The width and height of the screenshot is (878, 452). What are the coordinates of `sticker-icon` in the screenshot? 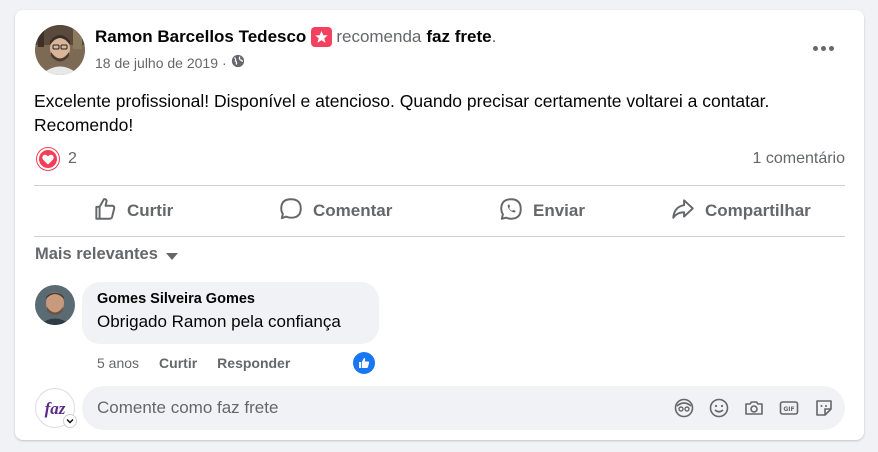 It's located at (824, 410).